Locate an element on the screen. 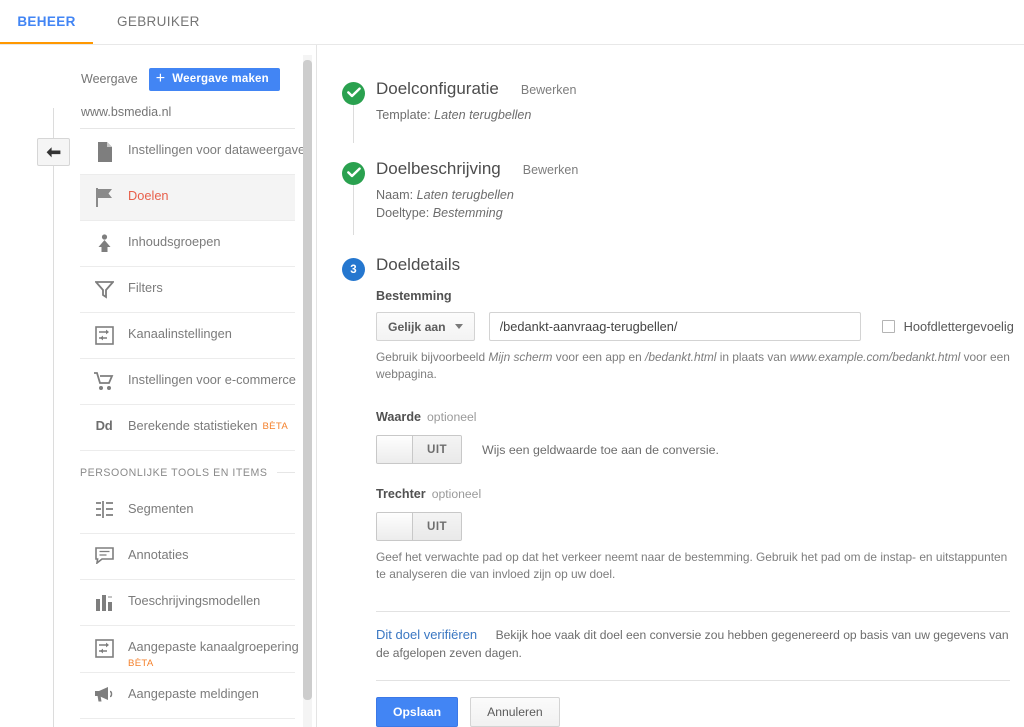  sidebar-item-label: Annotaties is located at coordinates (158, 554).